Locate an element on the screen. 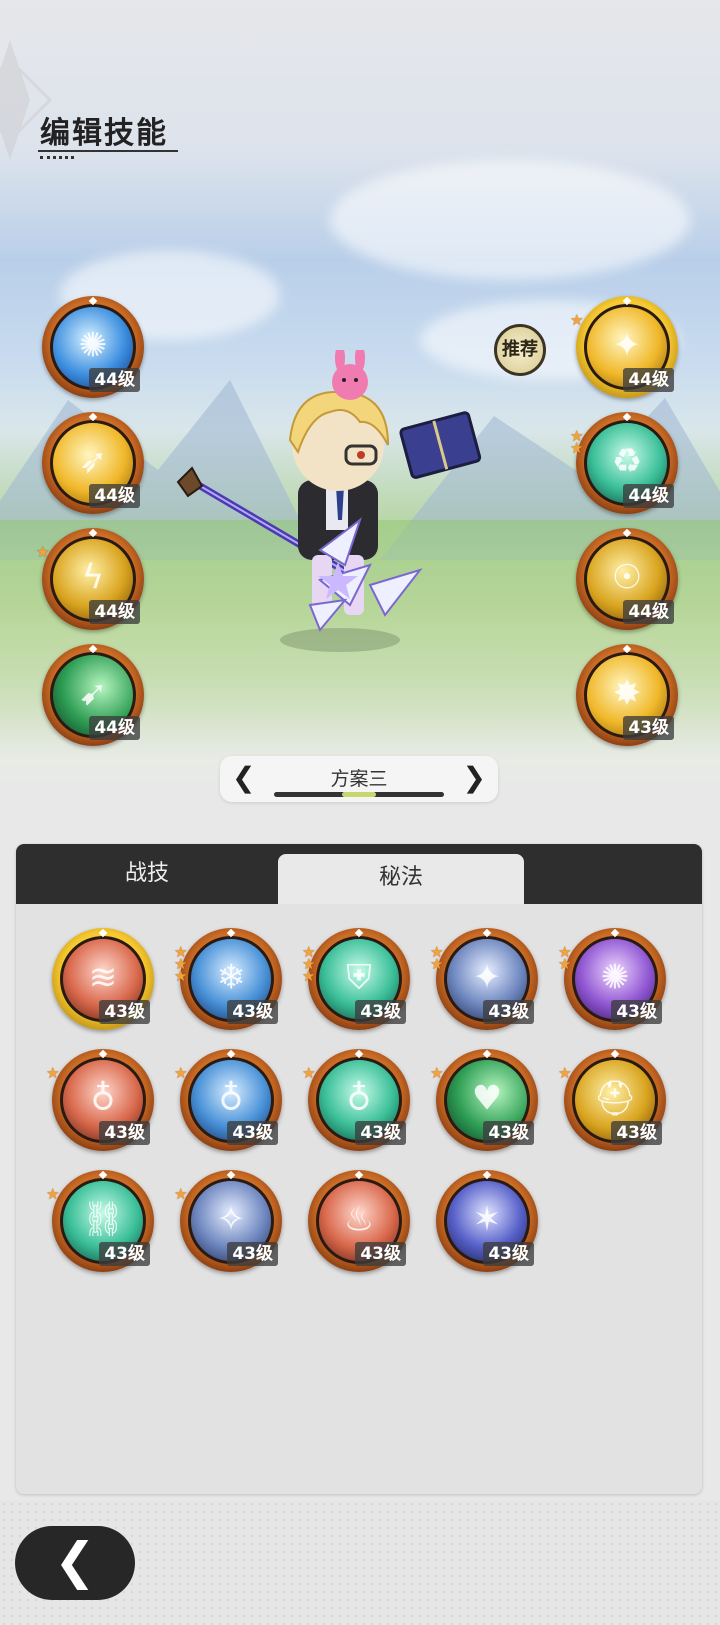 This screenshot has height=1625, width=720. skill-glyph: ✦ is located at coordinates (487, 977).